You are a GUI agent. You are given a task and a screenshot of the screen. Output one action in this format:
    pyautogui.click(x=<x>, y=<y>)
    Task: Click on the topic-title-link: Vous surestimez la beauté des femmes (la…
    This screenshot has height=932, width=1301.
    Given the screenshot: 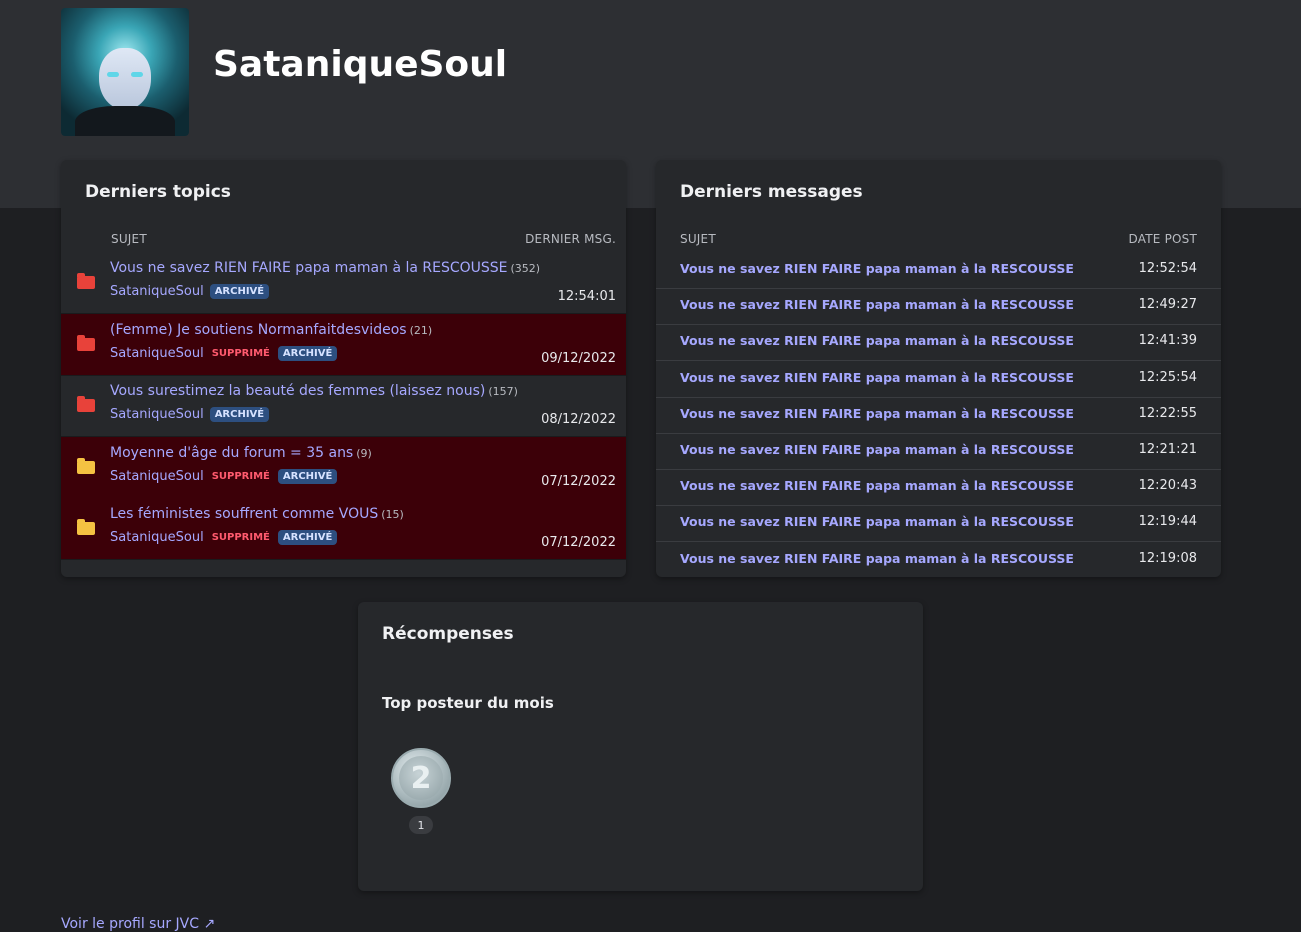 What is the action you would take?
    pyautogui.click(x=314, y=391)
    